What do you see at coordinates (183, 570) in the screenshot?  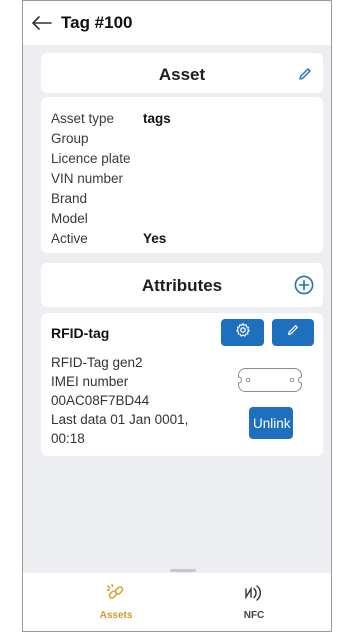 I see `drag-handle` at bounding box center [183, 570].